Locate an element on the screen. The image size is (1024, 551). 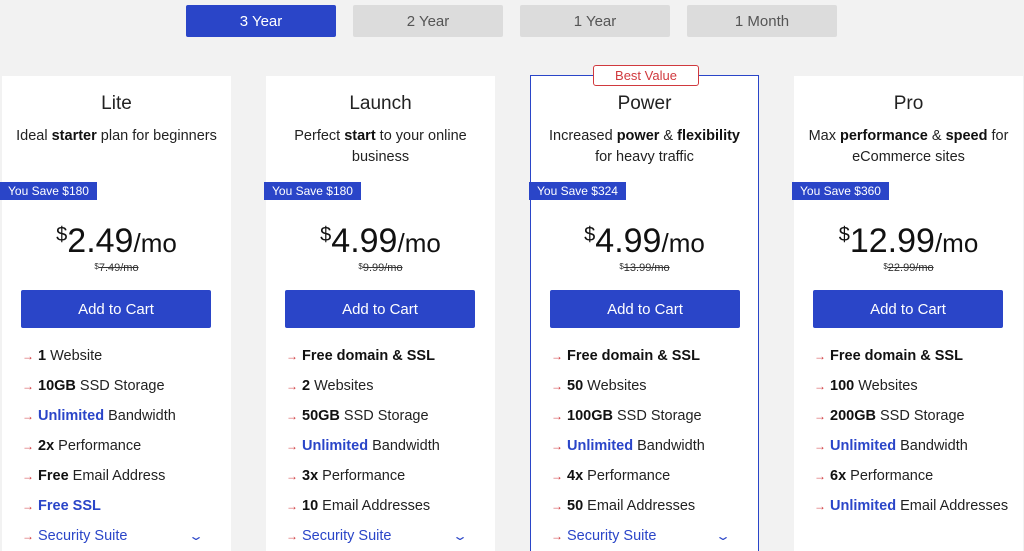
feature-item: → Free SSL is located at coordinates (61, 506).